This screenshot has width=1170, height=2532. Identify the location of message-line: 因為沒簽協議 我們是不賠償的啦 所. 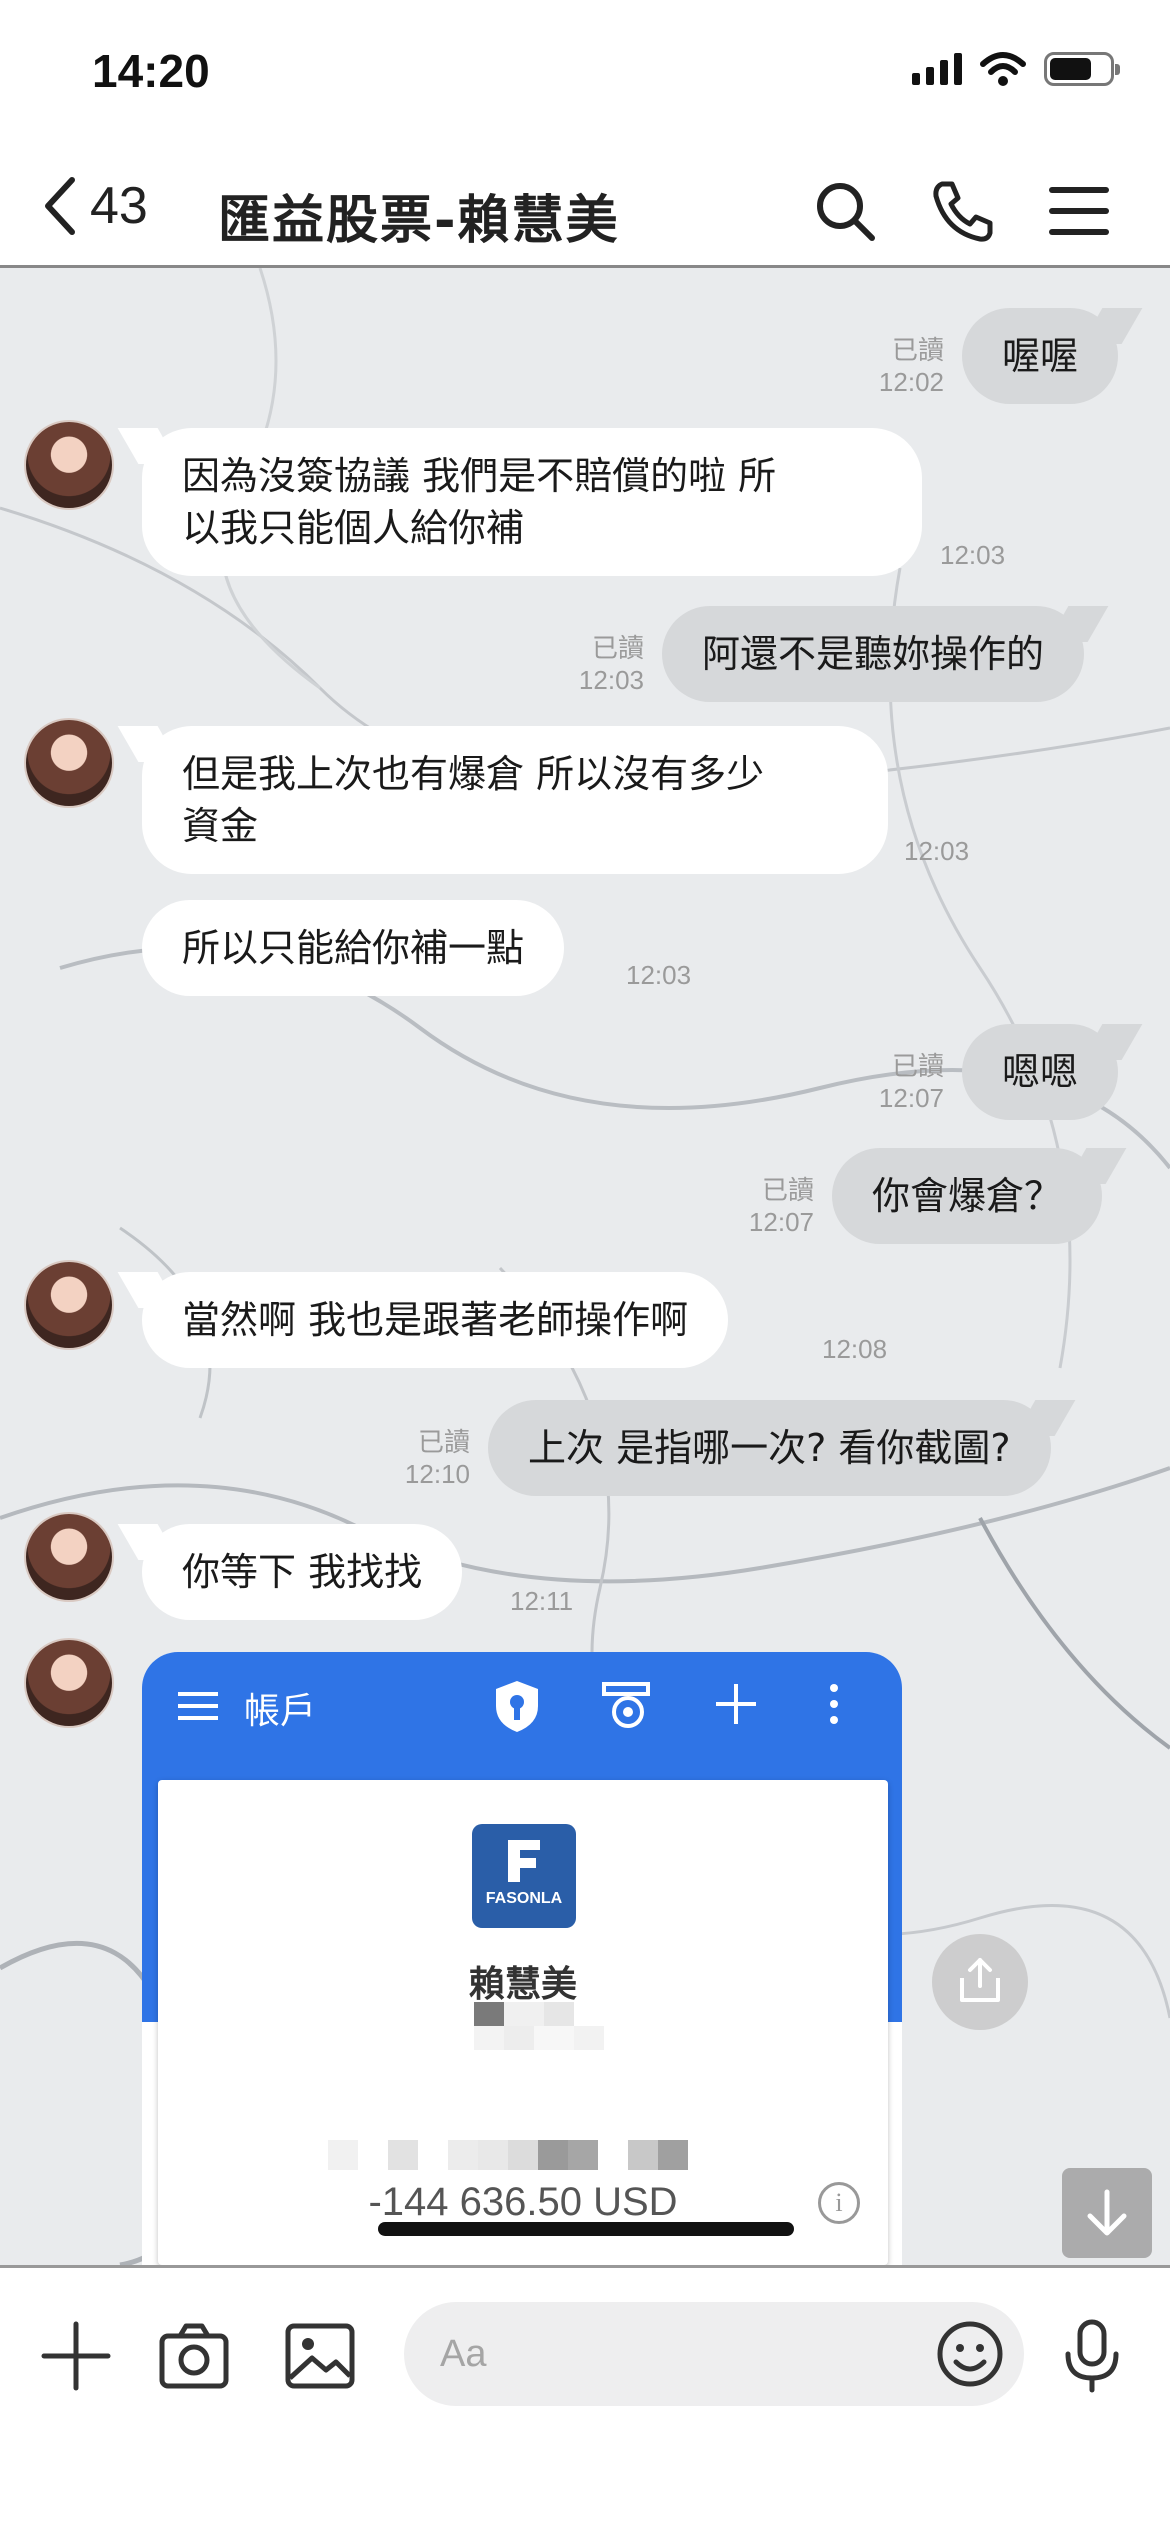
(479, 476).